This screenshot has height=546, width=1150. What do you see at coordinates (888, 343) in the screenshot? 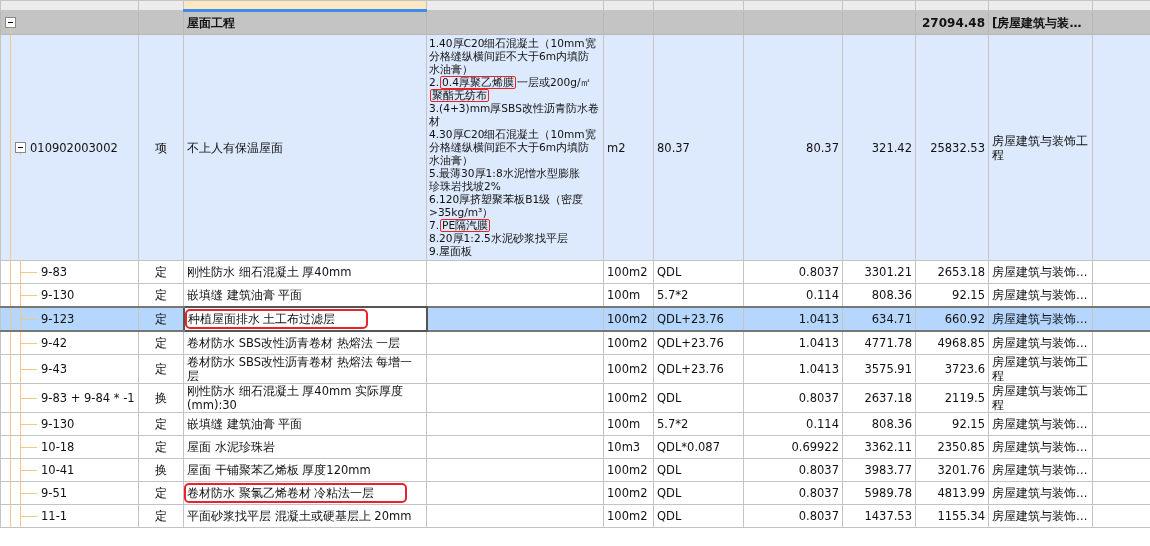
I see `unit-price-cell: 4771.78` at bounding box center [888, 343].